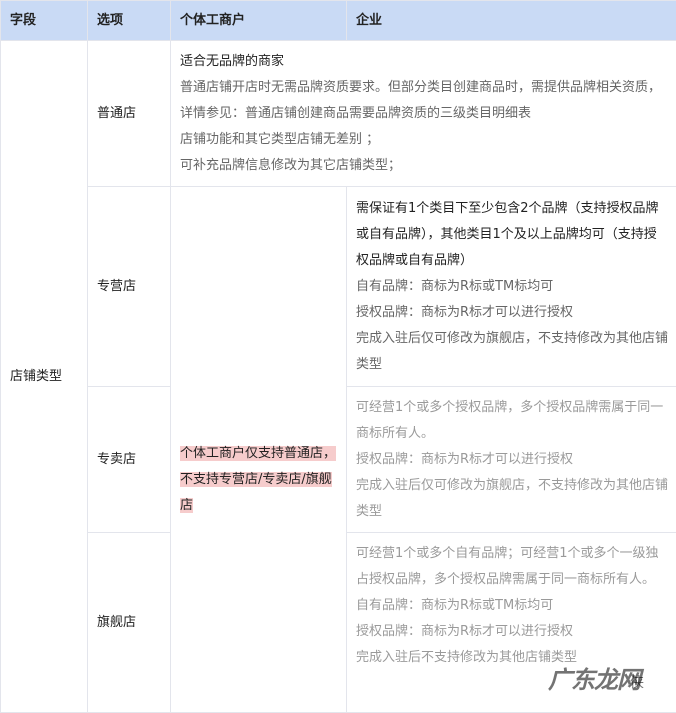 The image size is (676, 713). What do you see at coordinates (129, 21) in the screenshot?
I see `header-option: 选项` at bounding box center [129, 21].